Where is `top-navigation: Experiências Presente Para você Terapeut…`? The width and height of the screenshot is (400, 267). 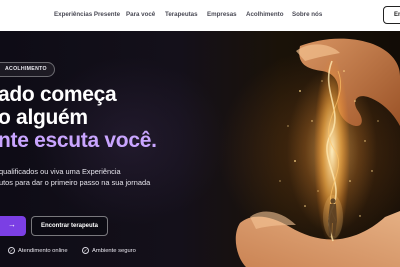 top-navigation: Experiências Presente Para você Terapeut… is located at coordinates (200, 16).